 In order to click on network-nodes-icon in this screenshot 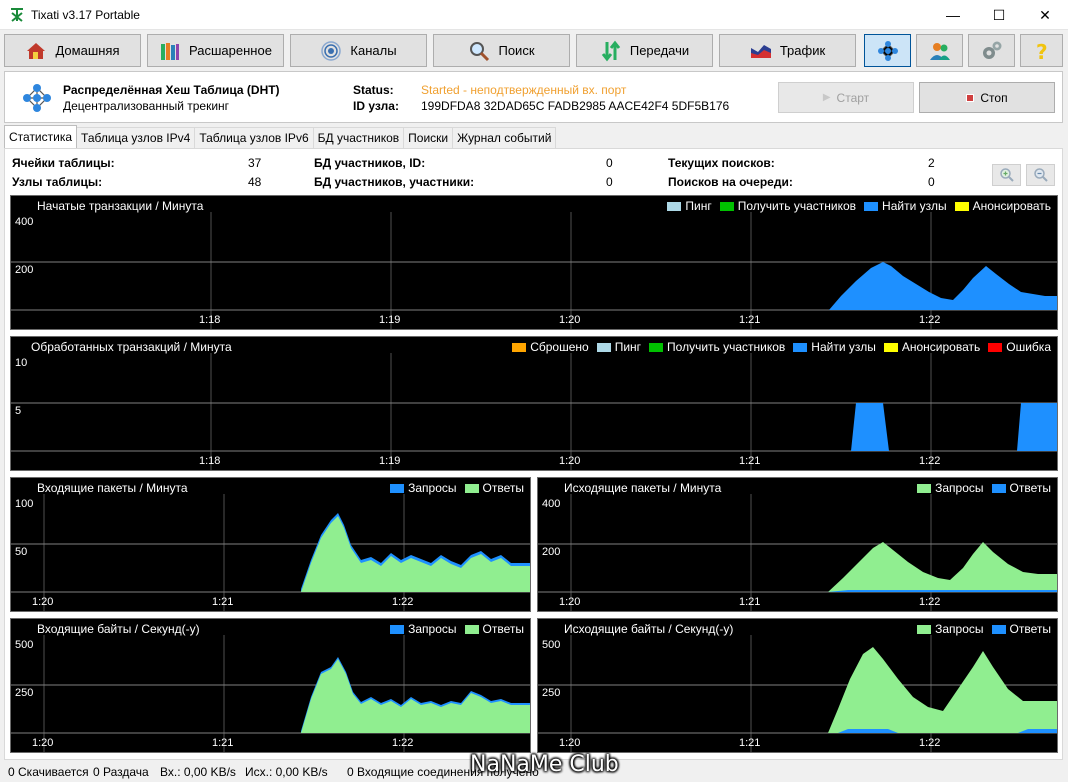, I will do `click(887, 50)`.